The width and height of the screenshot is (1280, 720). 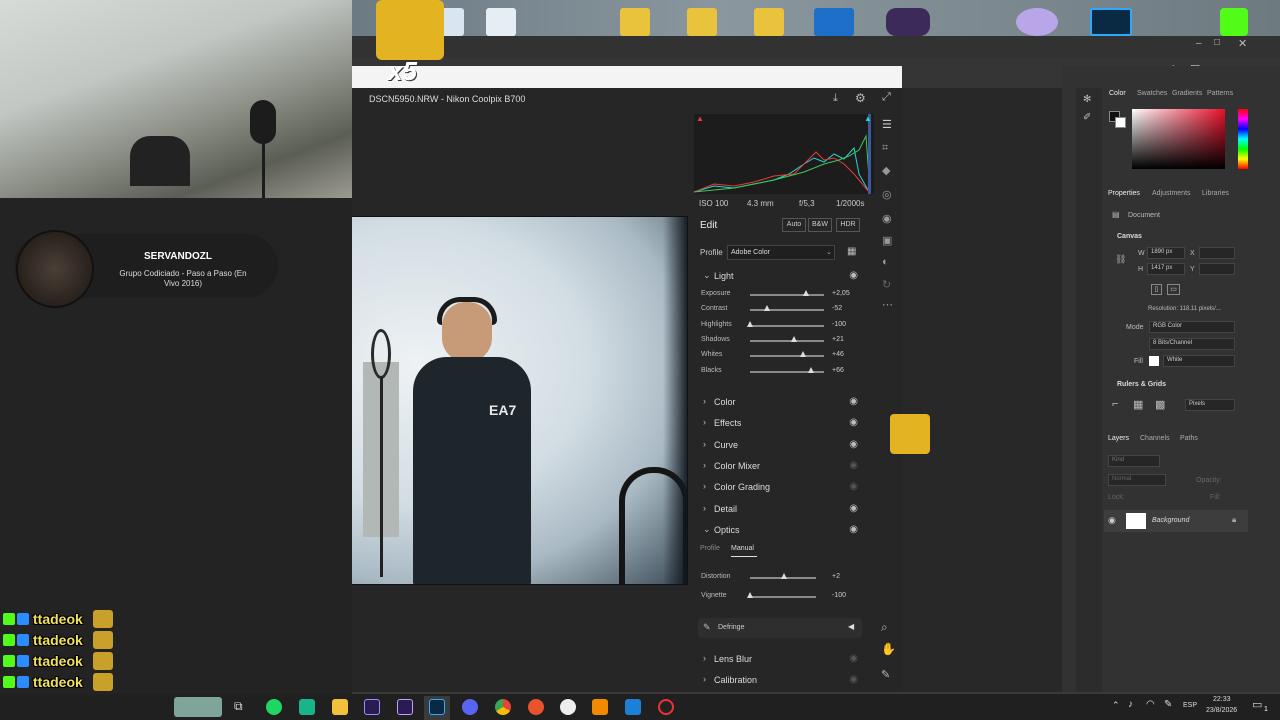 What do you see at coordinates (780, 660) in the screenshot?
I see `lens-blur-section-header: › Lens Blur ◉` at bounding box center [780, 660].